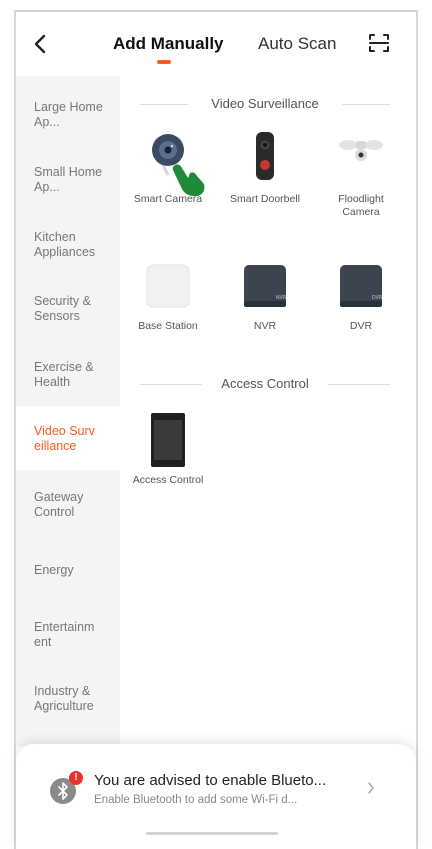 This screenshot has height=849, width=432. What do you see at coordinates (76, 778) in the screenshot?
I see `alert-badge: !` at bounding box center [76, 778].